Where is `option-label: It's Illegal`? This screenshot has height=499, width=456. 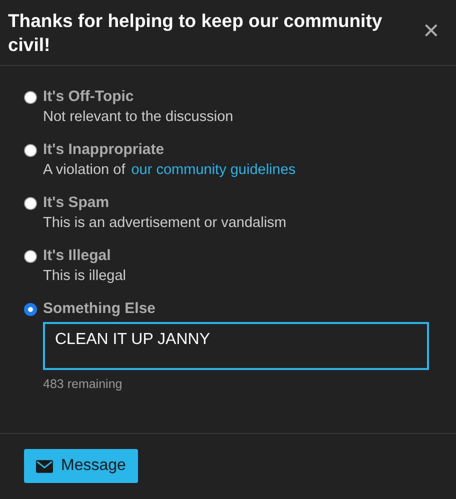 option-label: It's Illegal is located at coordinates (77, 256).